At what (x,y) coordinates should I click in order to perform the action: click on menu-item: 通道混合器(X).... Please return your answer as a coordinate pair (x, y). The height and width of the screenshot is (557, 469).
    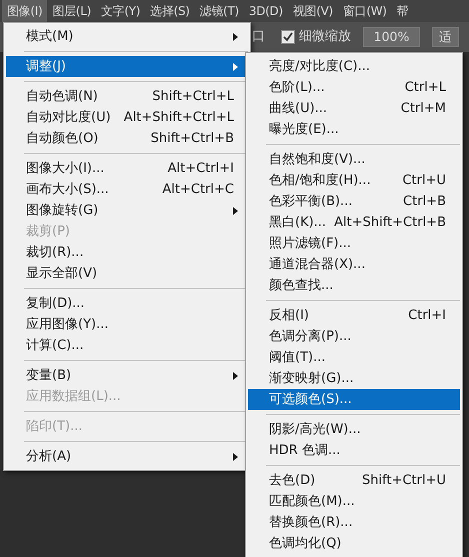
    Looking at the image, I should click on (354, 264).